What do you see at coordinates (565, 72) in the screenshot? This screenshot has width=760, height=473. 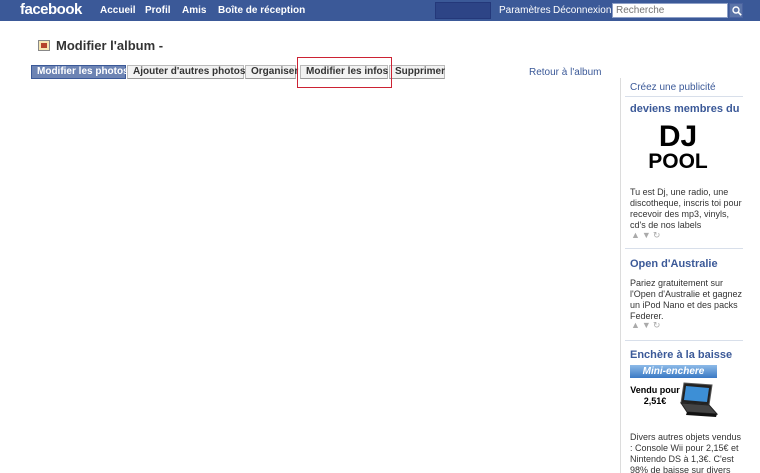 I see `back-to-album-link: Retour à l'album` at bounding box center [565, 72].